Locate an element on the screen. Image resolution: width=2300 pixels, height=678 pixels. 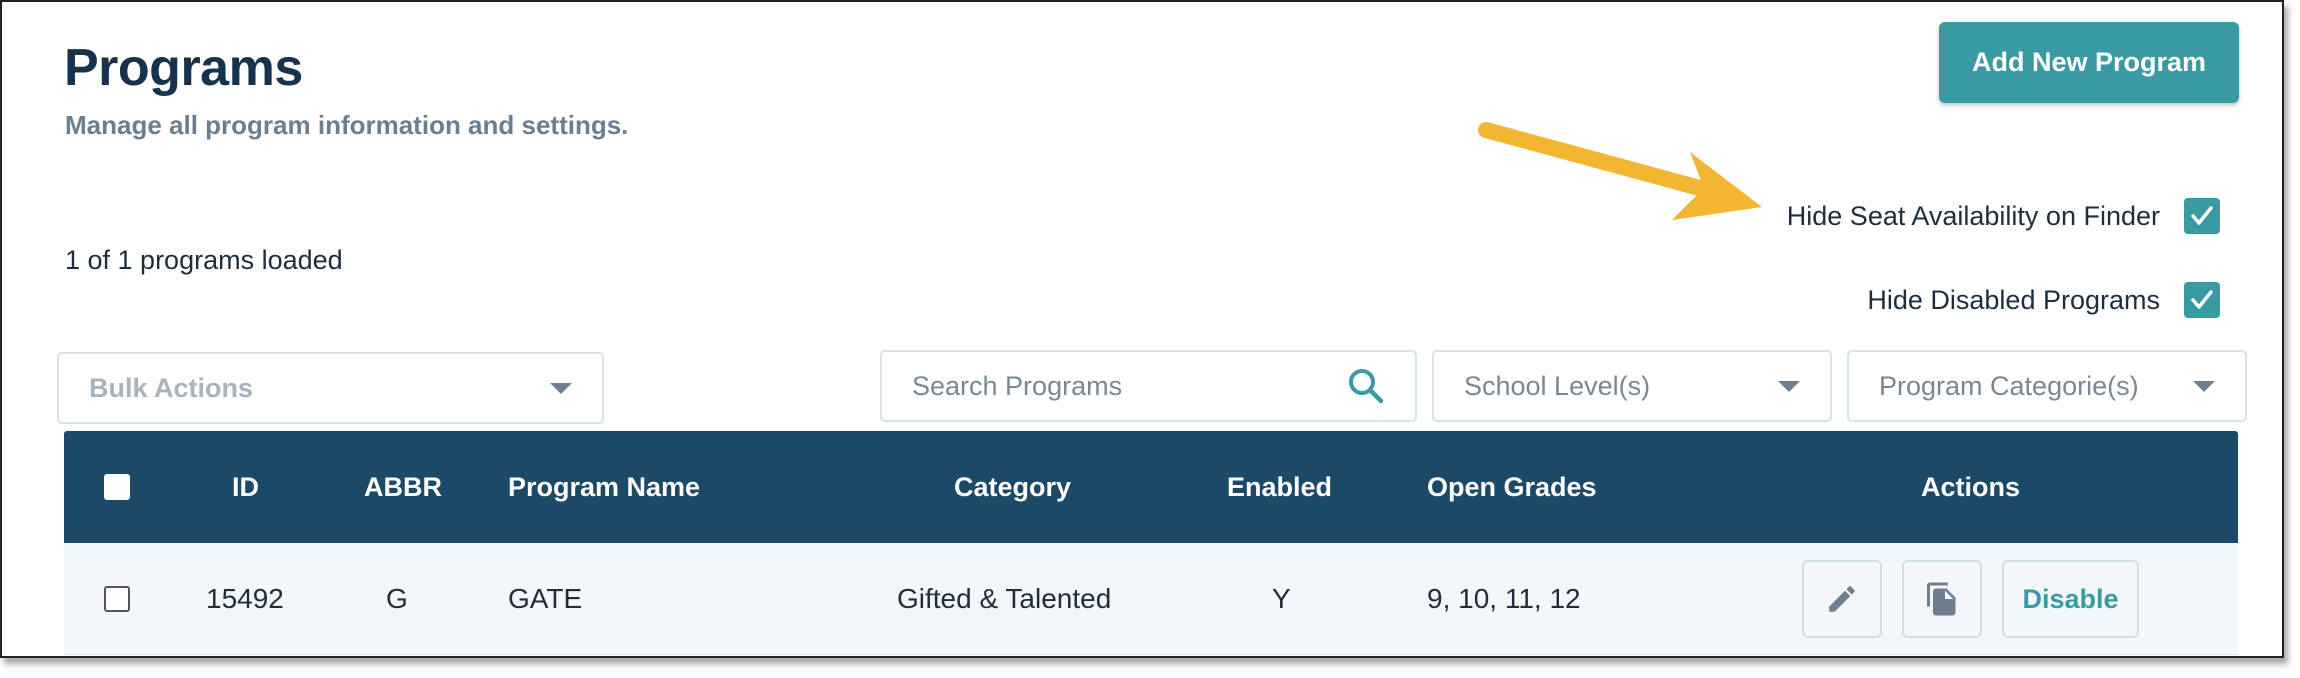
programs-loaded-status: 1 of 1 programs loaded is located at coordinates (204, 260).